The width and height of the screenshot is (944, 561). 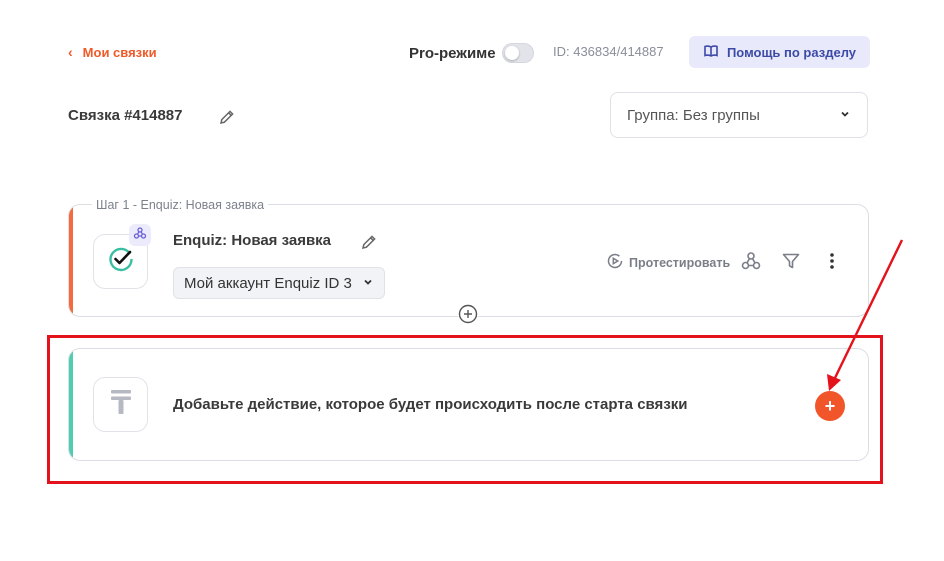 What do you see at coordinates (711, 52) in the screenshot?
I see `book-icon` at bounding box center [711, 52].